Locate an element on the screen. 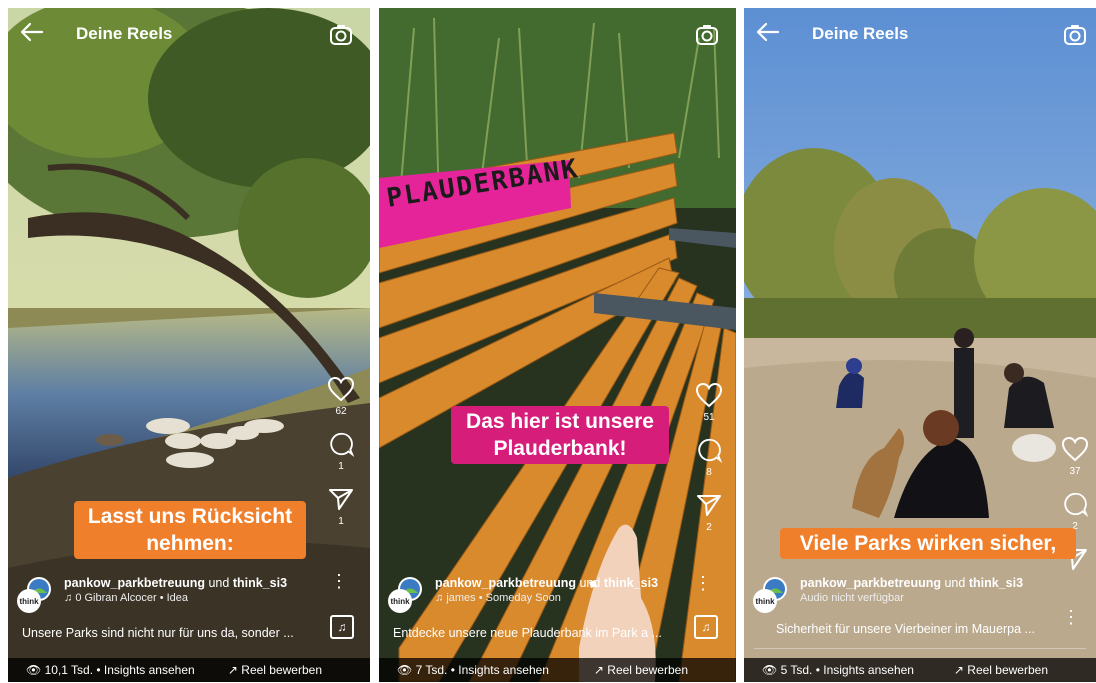 The height and width of the screenshot is (683, 1096). audio-info: Audio nicht verfügbar is located at coordinates (852, 598).